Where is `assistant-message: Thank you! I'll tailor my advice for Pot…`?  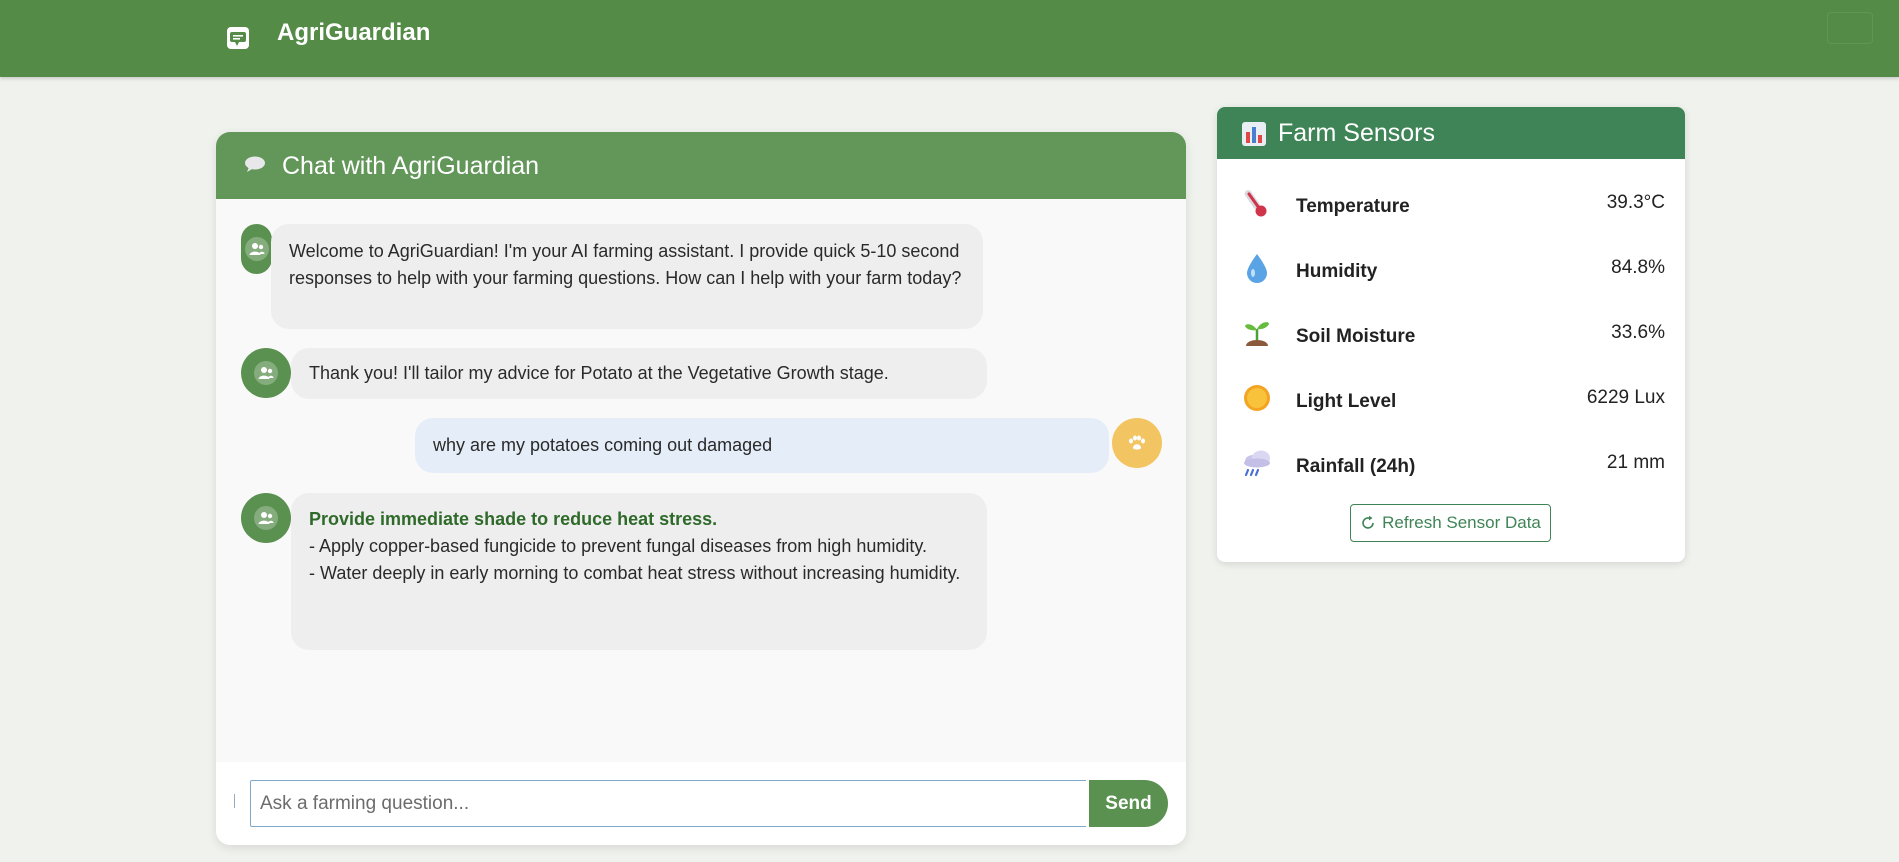
assistant-message: Thank you! I'll tailor my advice for Pot… is located at coordinates (639, 373).